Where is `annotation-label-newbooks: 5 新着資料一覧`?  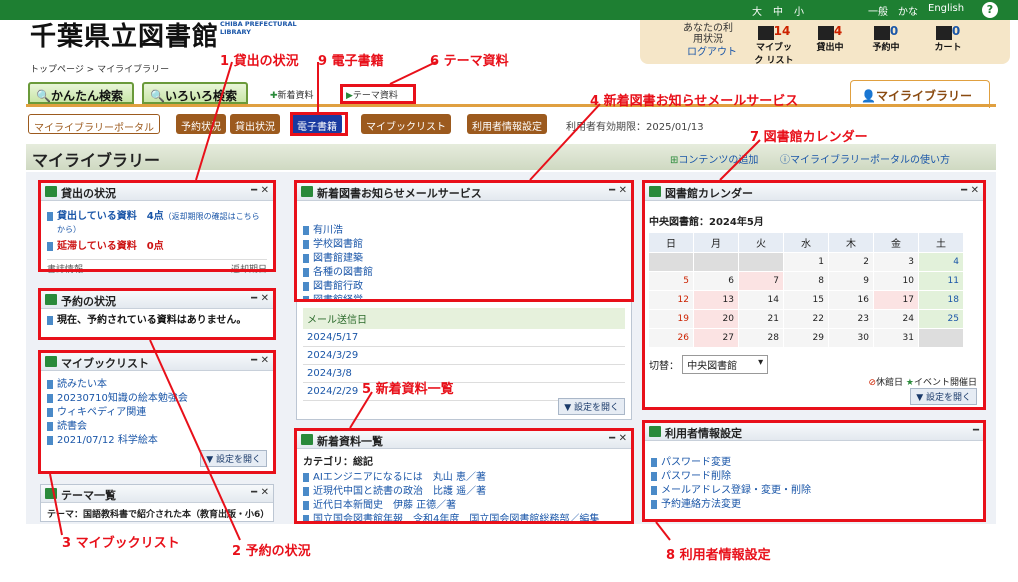 annotation-label-newbooks: 5 新着資料一覧 is located at coordinates (408, 389).